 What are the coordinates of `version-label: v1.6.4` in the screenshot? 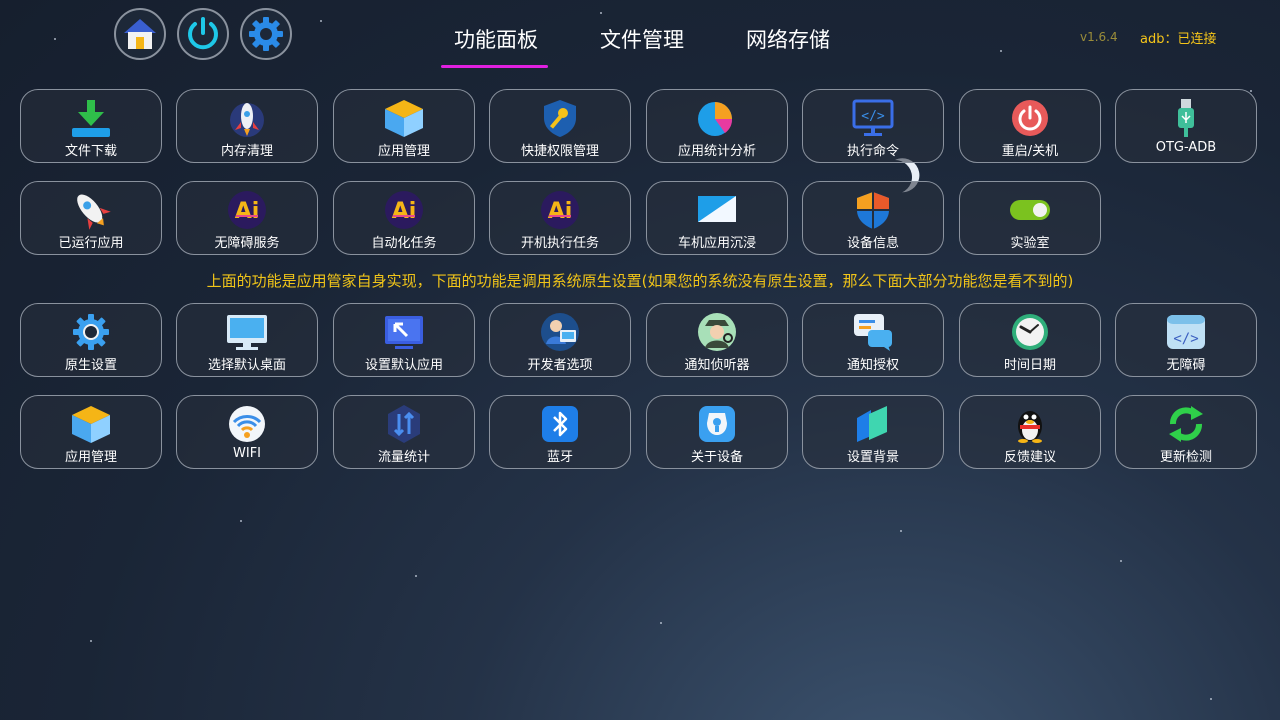 It's located at (1099, 37).